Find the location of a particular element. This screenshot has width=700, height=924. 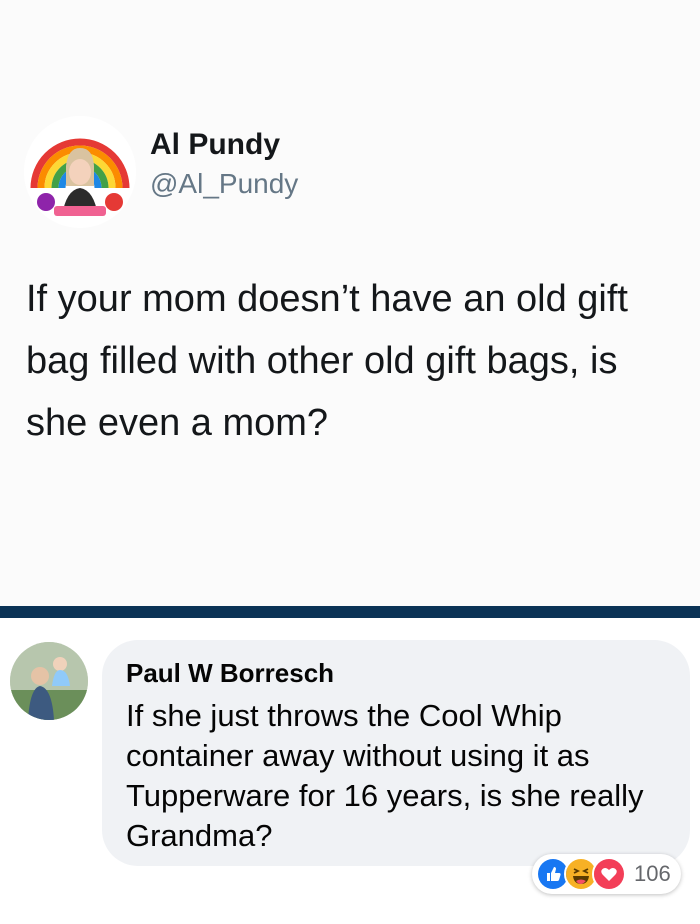

comment-author-avatar is located at coordinates (49, 681).